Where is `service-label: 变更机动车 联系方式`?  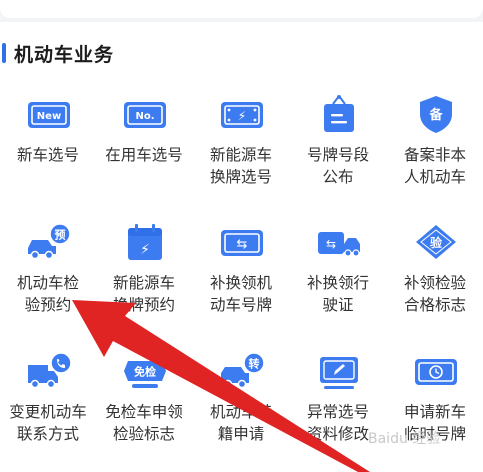
service-label: 变更机动车 联系方式 is located at coordinates (48, 423).